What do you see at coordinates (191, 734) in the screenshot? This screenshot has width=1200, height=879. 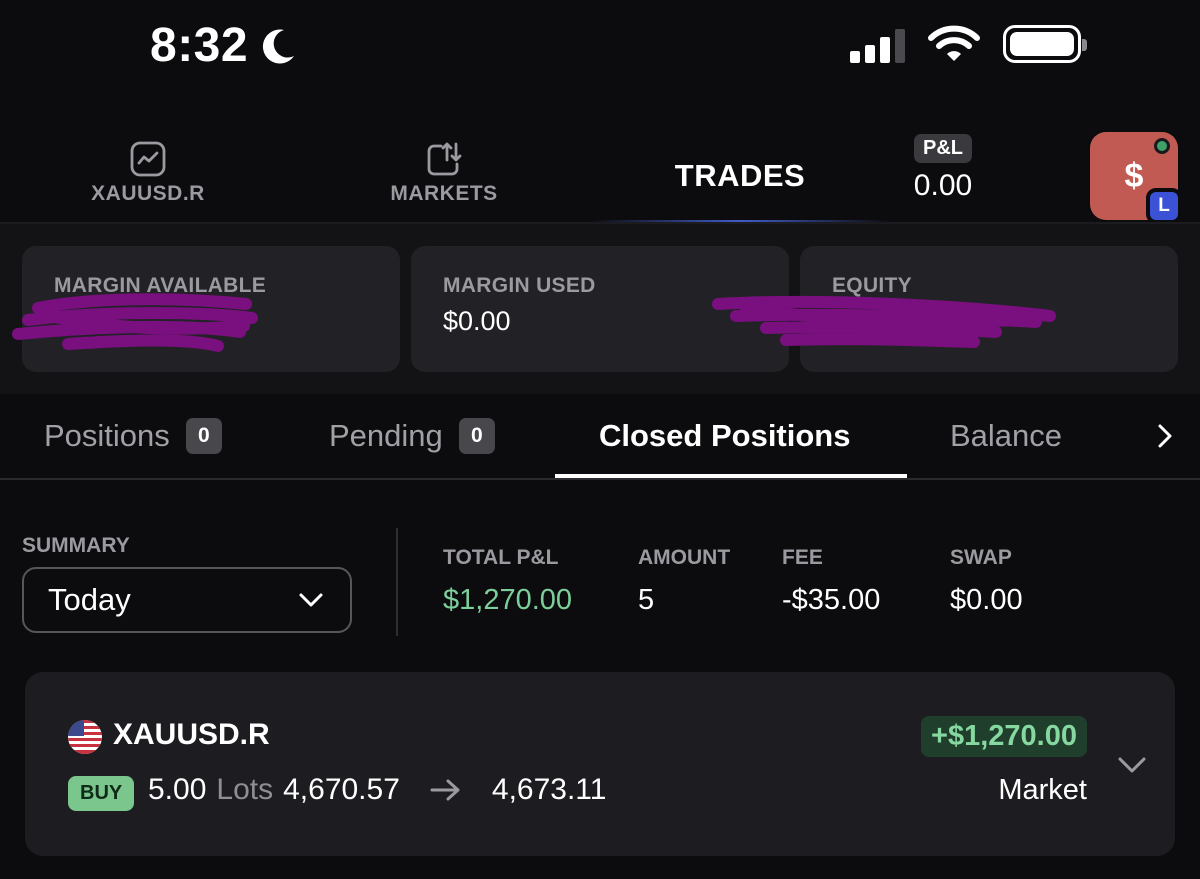 I see `trade-symbol: XAUUSD.R` at bounding box center [191, 734].